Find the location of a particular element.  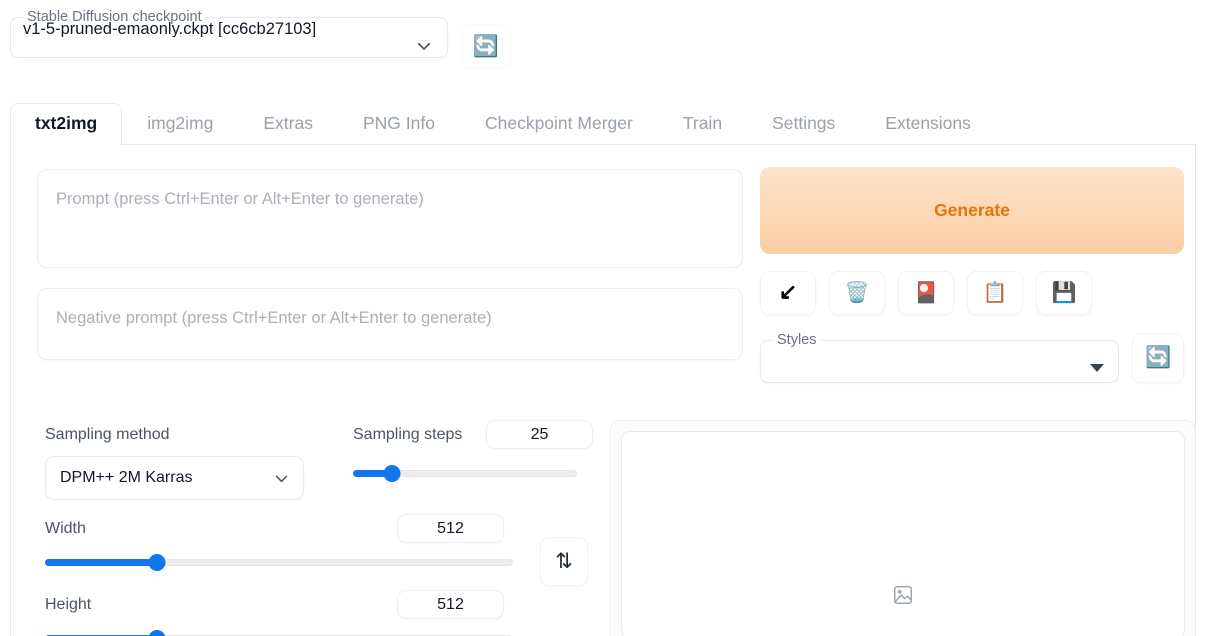

height-slider is located at coordinates (279, 633).